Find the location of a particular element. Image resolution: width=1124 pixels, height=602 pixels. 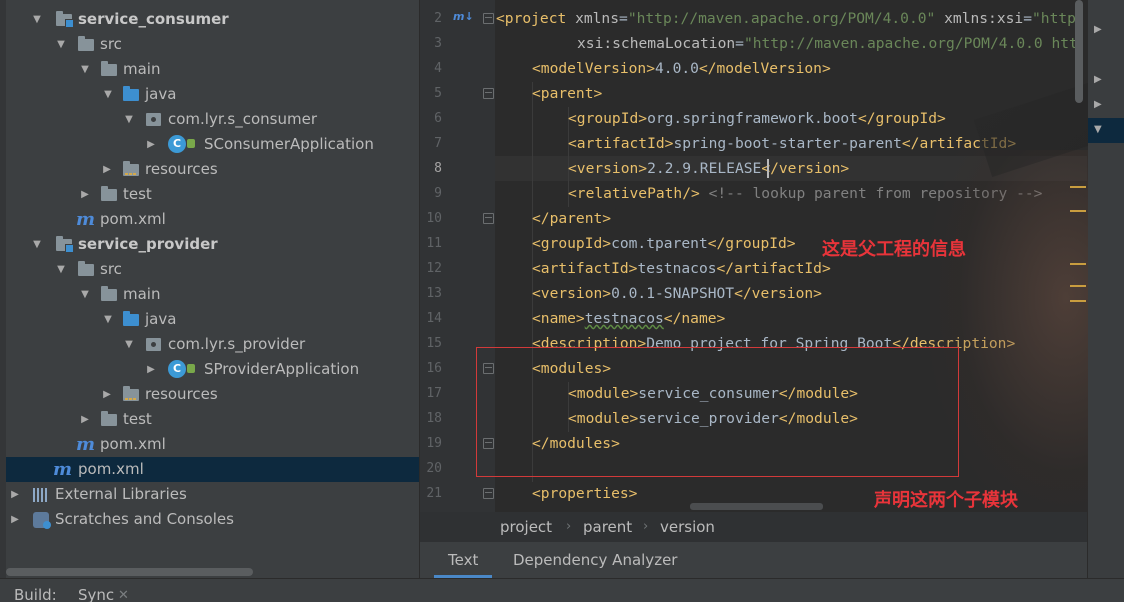

close-icon: ✕ is located at coordinates (123, 595).